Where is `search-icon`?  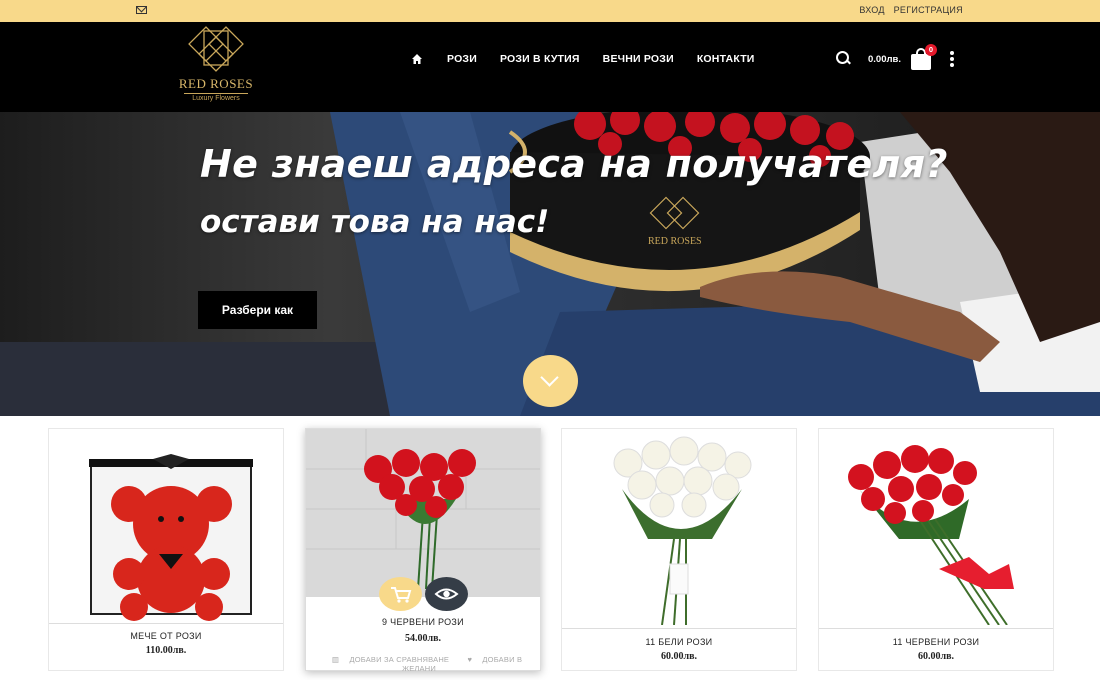
search-icon is located at coordinates (844, 59).